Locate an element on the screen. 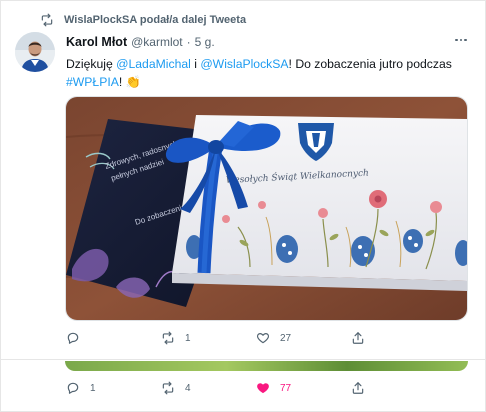  retweet-context: WislaPlockSA podał/a dalej Tweeta is located at coordinates (143, 20).